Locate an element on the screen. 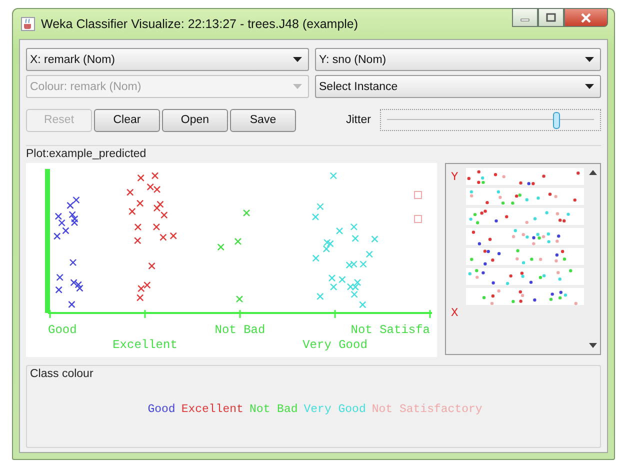 This screenshot has height=467, width=623. x-marker: X is located at coordinates (454, 313).